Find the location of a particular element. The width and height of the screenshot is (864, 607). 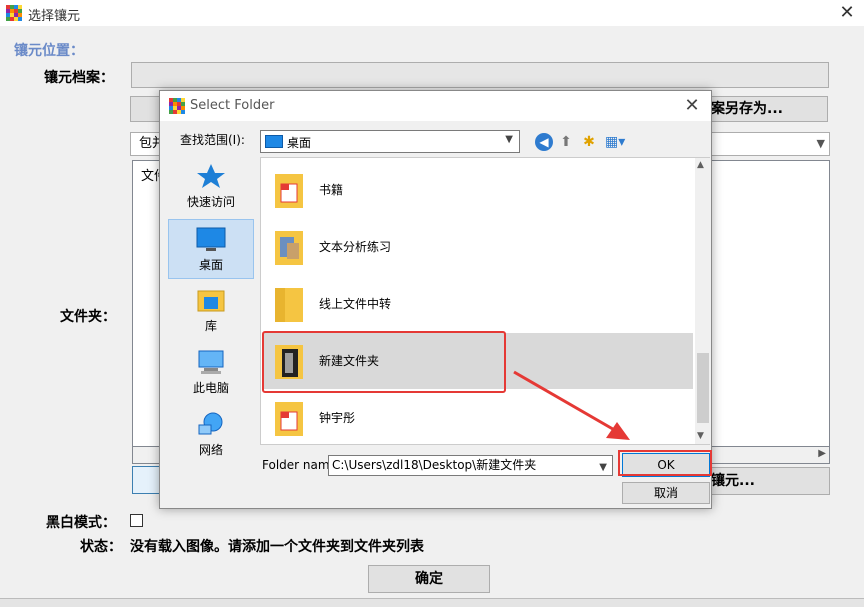

vertical-scrollbar: ▲ ▼ is located at coordinates (703, 301).